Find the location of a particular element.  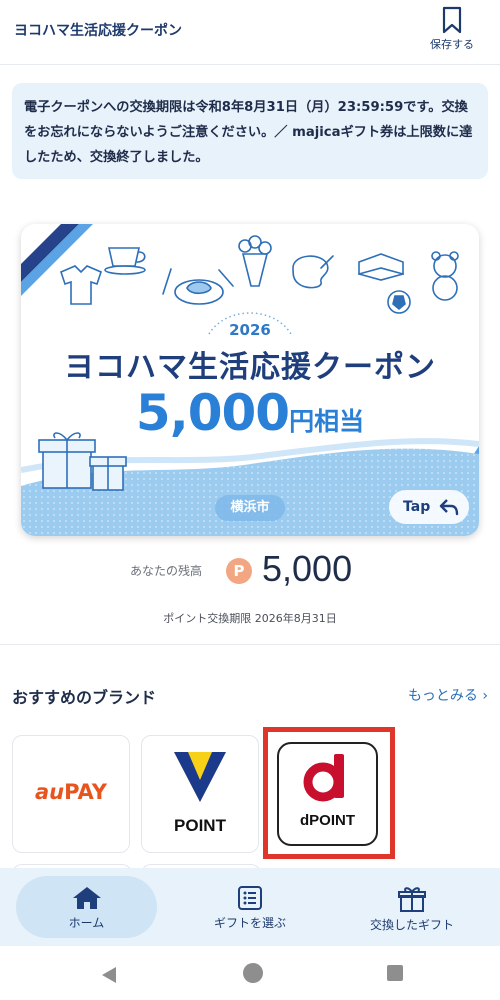

point-expiry: ポイント交換期限 2026年8月31日 is located at coordinates (250, 618).